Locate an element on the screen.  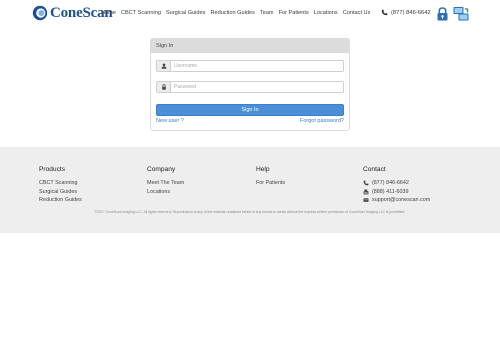
footer-link-locations: Locations is located at coordinates (165, 192).